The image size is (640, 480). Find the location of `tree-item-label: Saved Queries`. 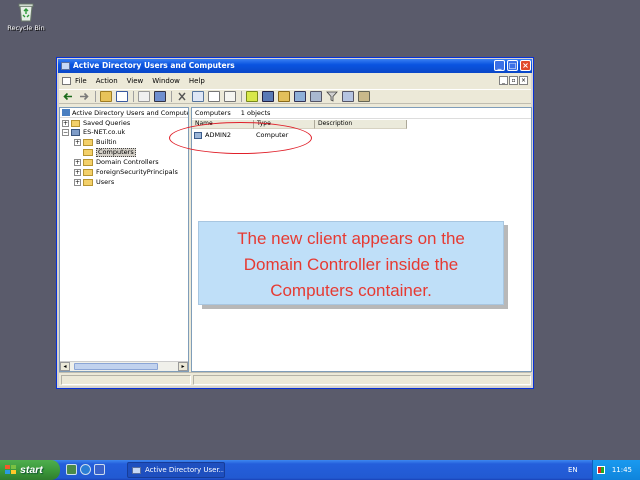

tree-item-label: Saved Queries is located at coordinates (107, 123).